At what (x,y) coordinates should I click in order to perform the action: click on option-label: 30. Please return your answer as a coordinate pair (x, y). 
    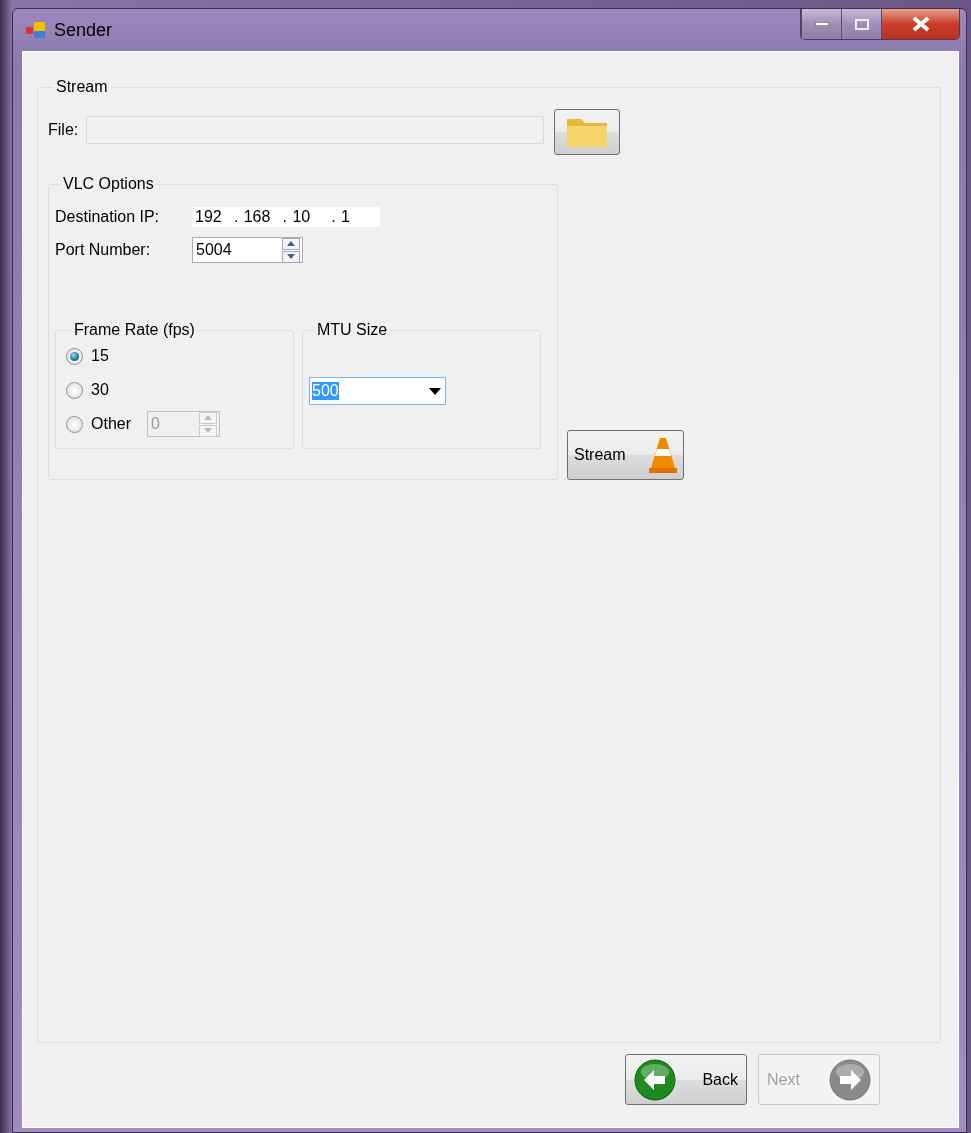
    Looking at the image, I should click on (100, 390).